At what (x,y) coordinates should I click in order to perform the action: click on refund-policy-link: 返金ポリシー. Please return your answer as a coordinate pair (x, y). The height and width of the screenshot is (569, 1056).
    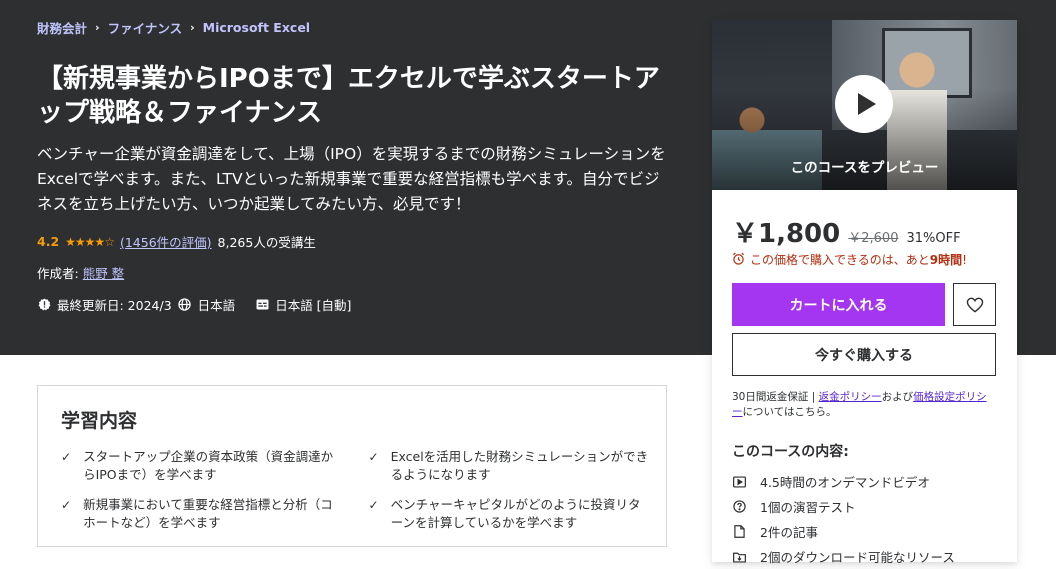
    Looking at the image, I should click on (850, 397).